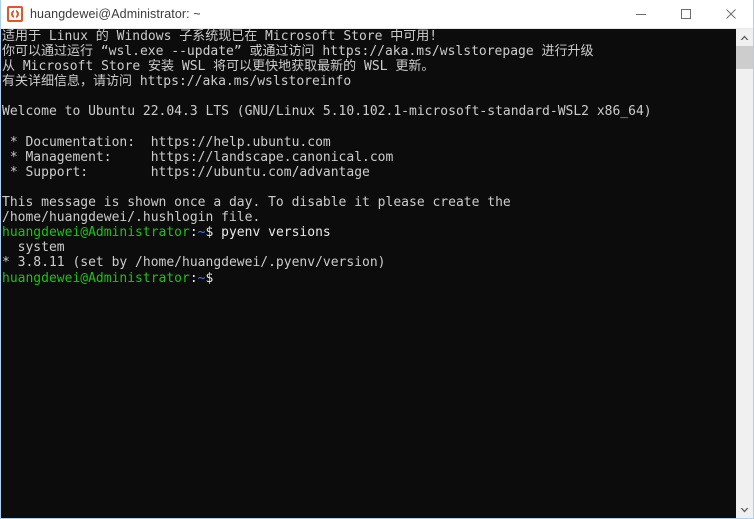 The height and width of the screenshot is (519, 754). What do you see at coordinates (368, 217) in the screenshot?
I see `terminal-line: /home/huangdewei/.hushlogin file.` at bounding box center [368, 217].